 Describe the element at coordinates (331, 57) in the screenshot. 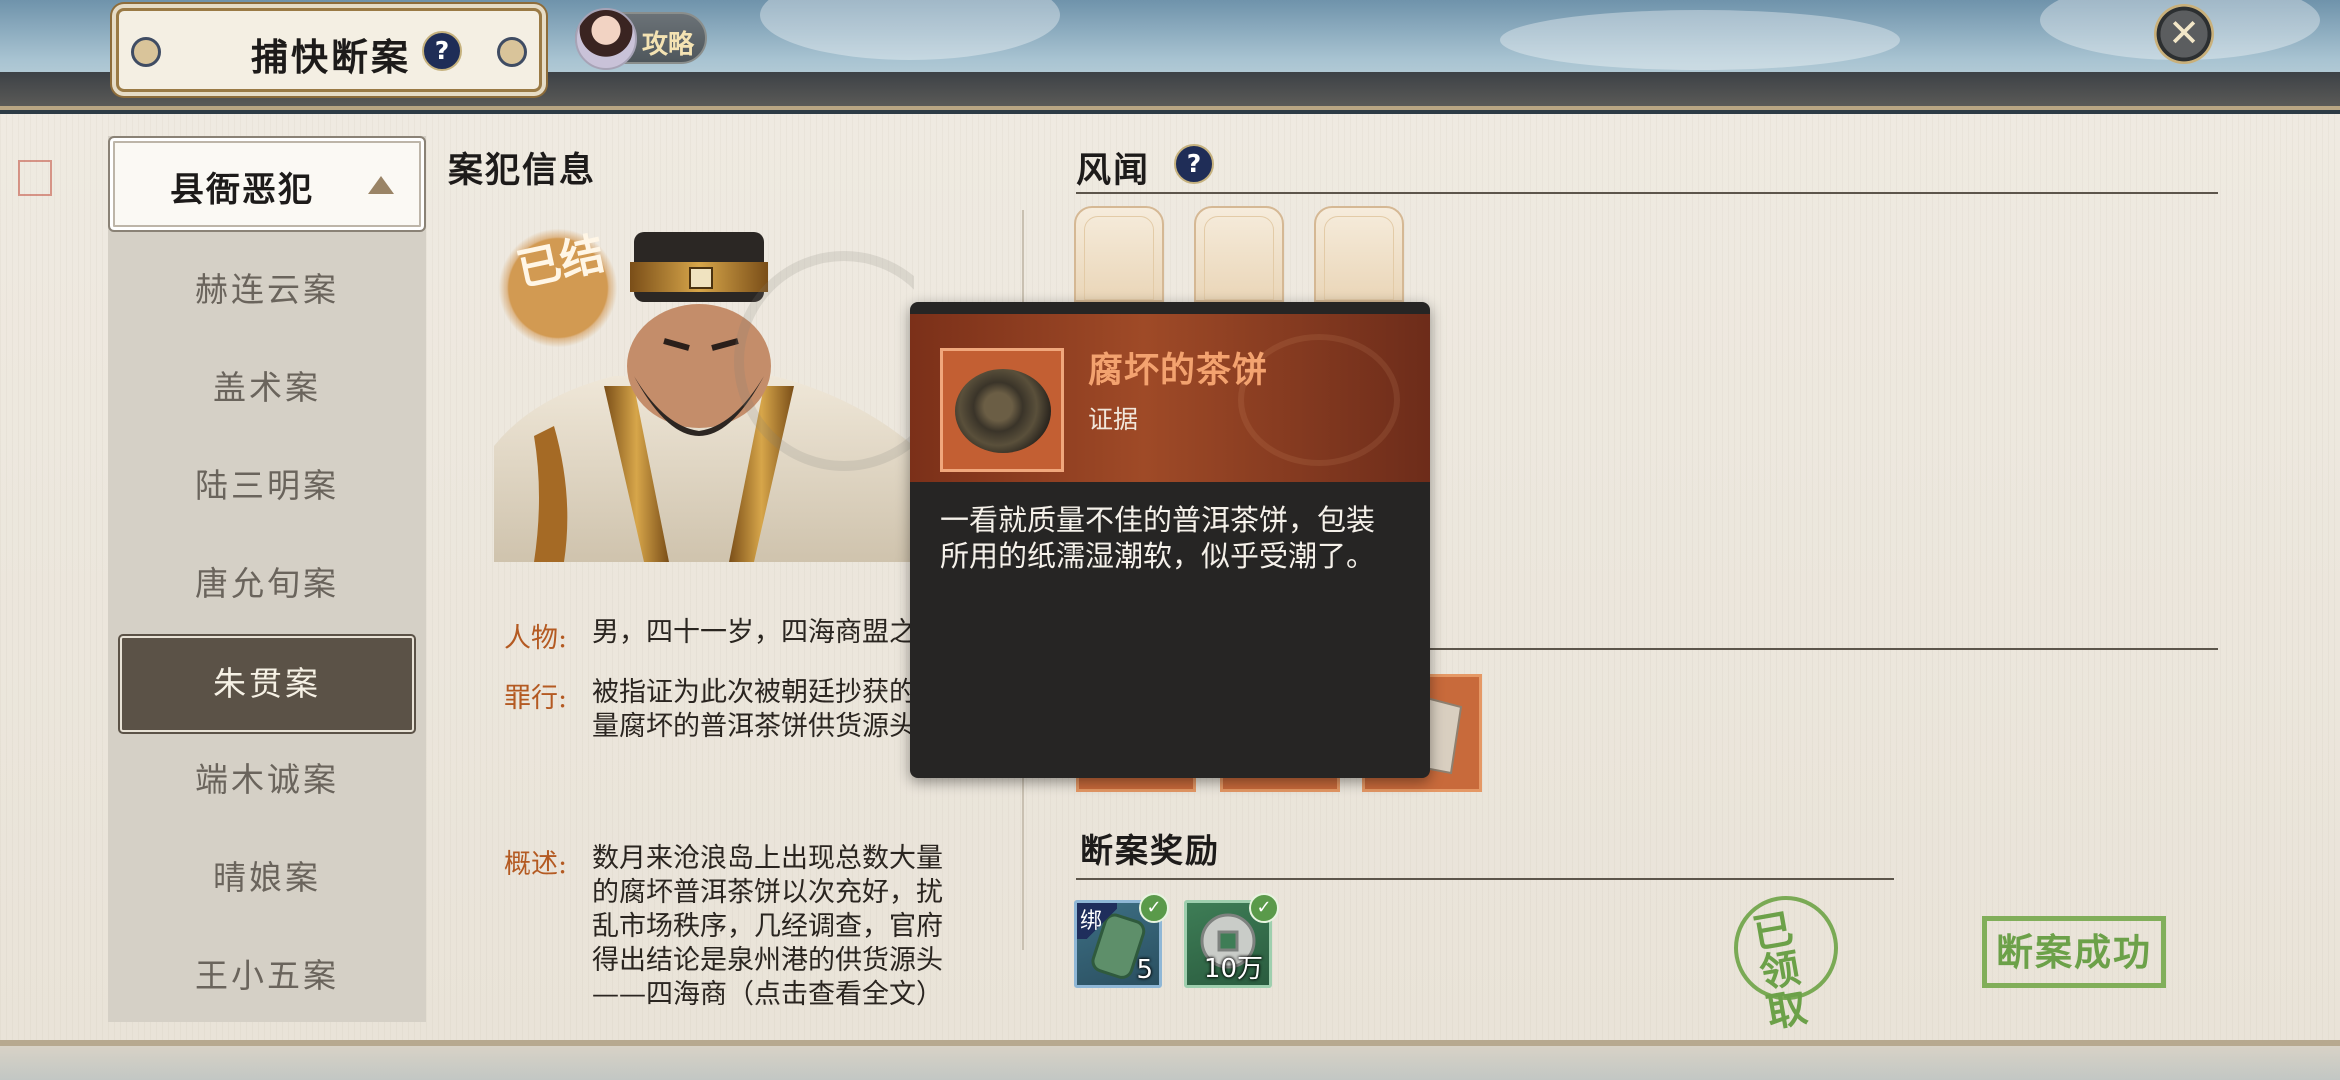

I see `page-title: 捕快断案` at that location.